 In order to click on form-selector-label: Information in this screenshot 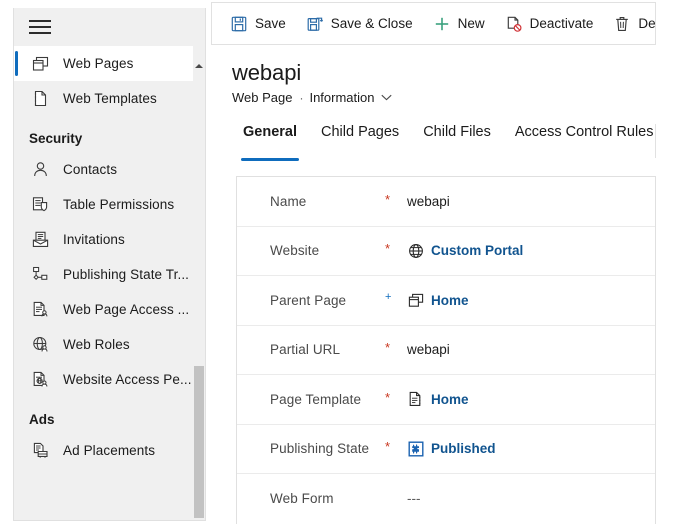, I will do `click(341, 97)`.